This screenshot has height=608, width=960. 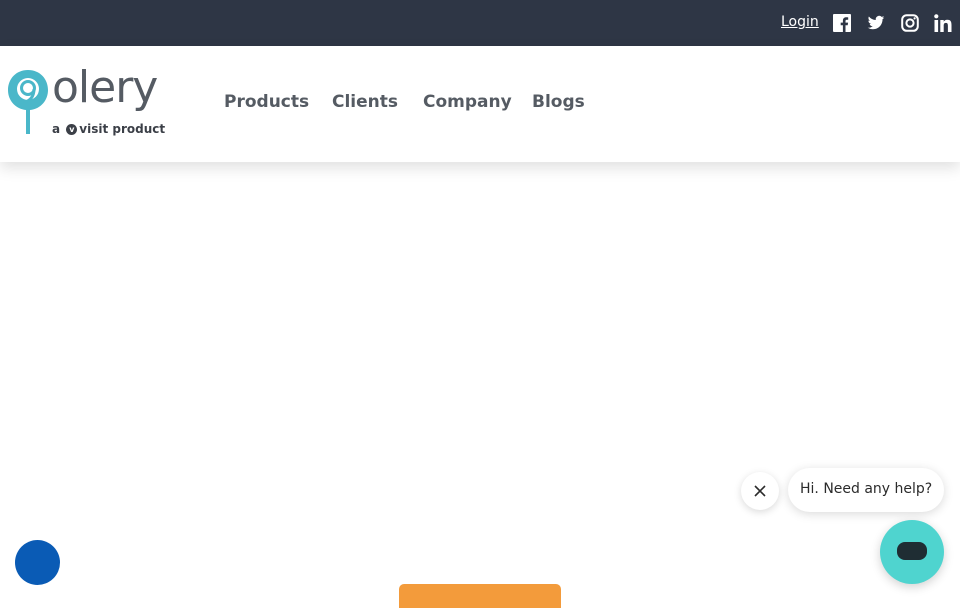 What do you see at coordinates (558, 102) in the screenshot?
I see `nav-blogs: Blogs` at bounding box center [558, 102].